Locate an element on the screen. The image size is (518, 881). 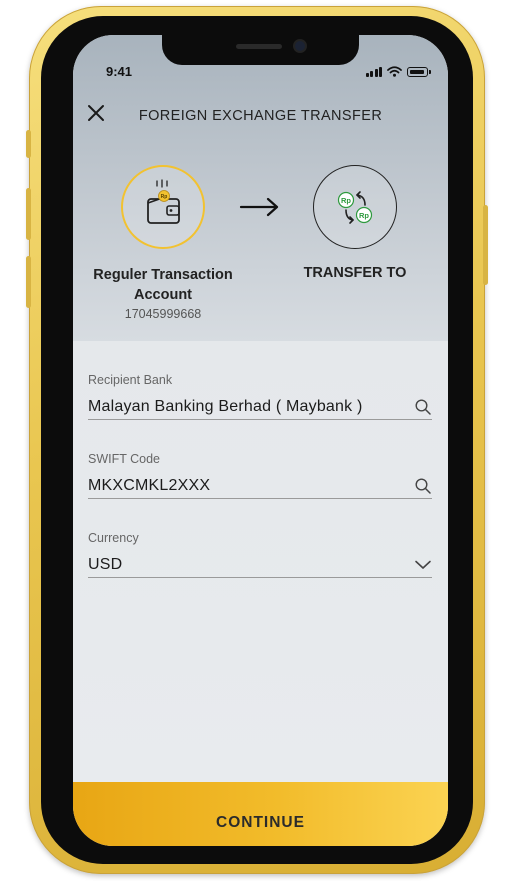
currency-label: Currency is located at coordinates (113, 538).